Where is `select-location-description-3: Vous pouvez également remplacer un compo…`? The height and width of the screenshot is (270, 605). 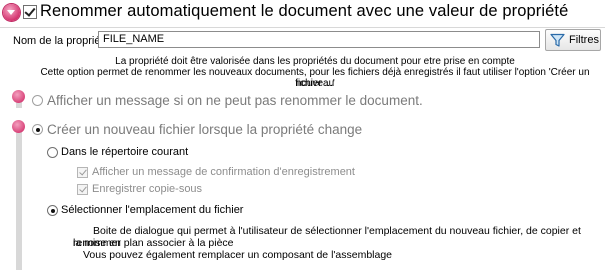
select-location-description-3: Vous pouvez également remplacer un compo… is located at coordinates (238, 255).